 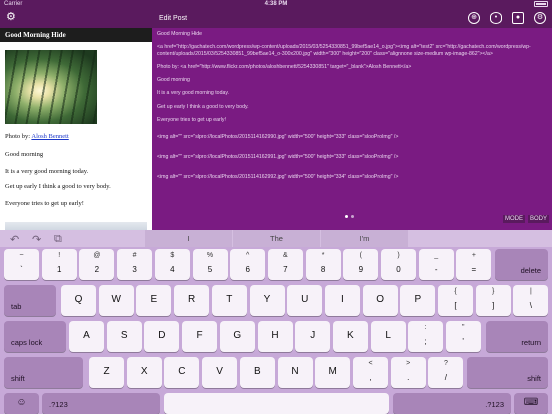 I want to click on key-8: * 8, so click(x=323, y=264).